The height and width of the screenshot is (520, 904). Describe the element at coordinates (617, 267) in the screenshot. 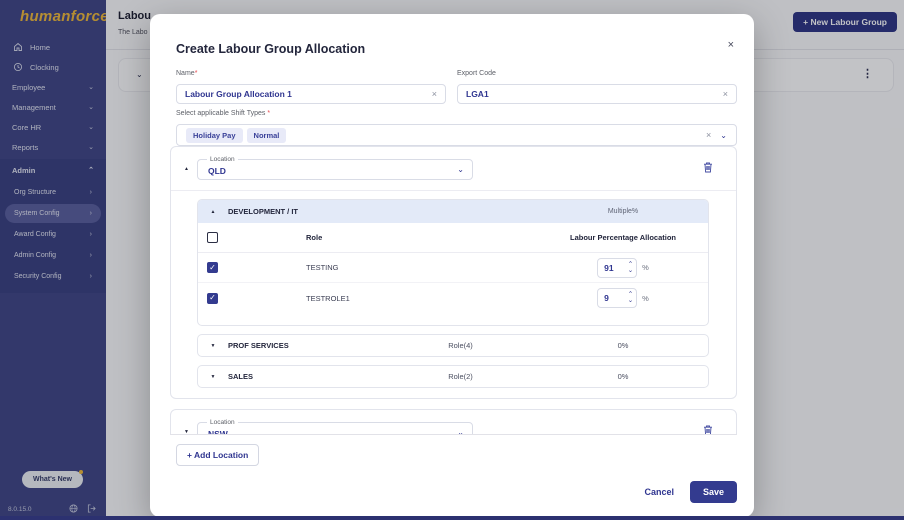

I see `percentage-stepper: 91 ⌃ ⌄` at that location.